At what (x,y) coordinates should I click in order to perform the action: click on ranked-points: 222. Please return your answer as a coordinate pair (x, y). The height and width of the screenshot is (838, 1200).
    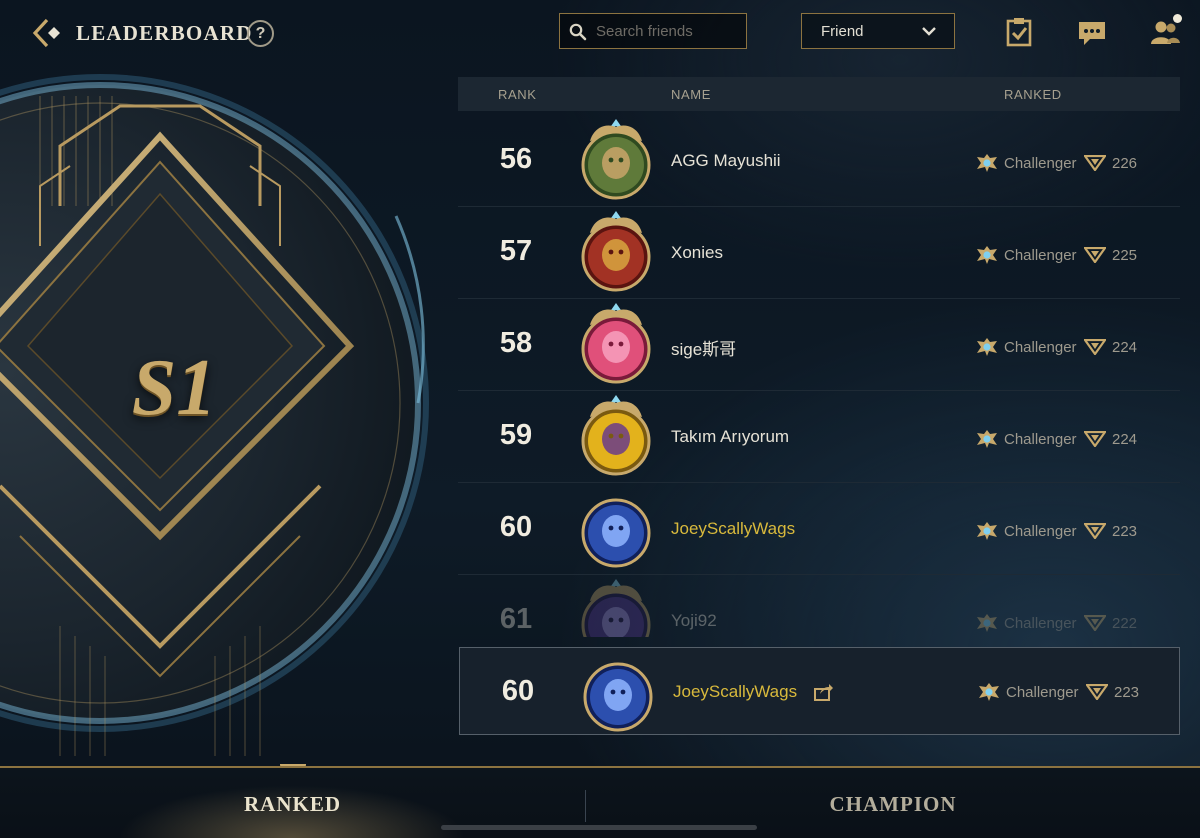
    Looking at the image, I should click on (1125, 623).